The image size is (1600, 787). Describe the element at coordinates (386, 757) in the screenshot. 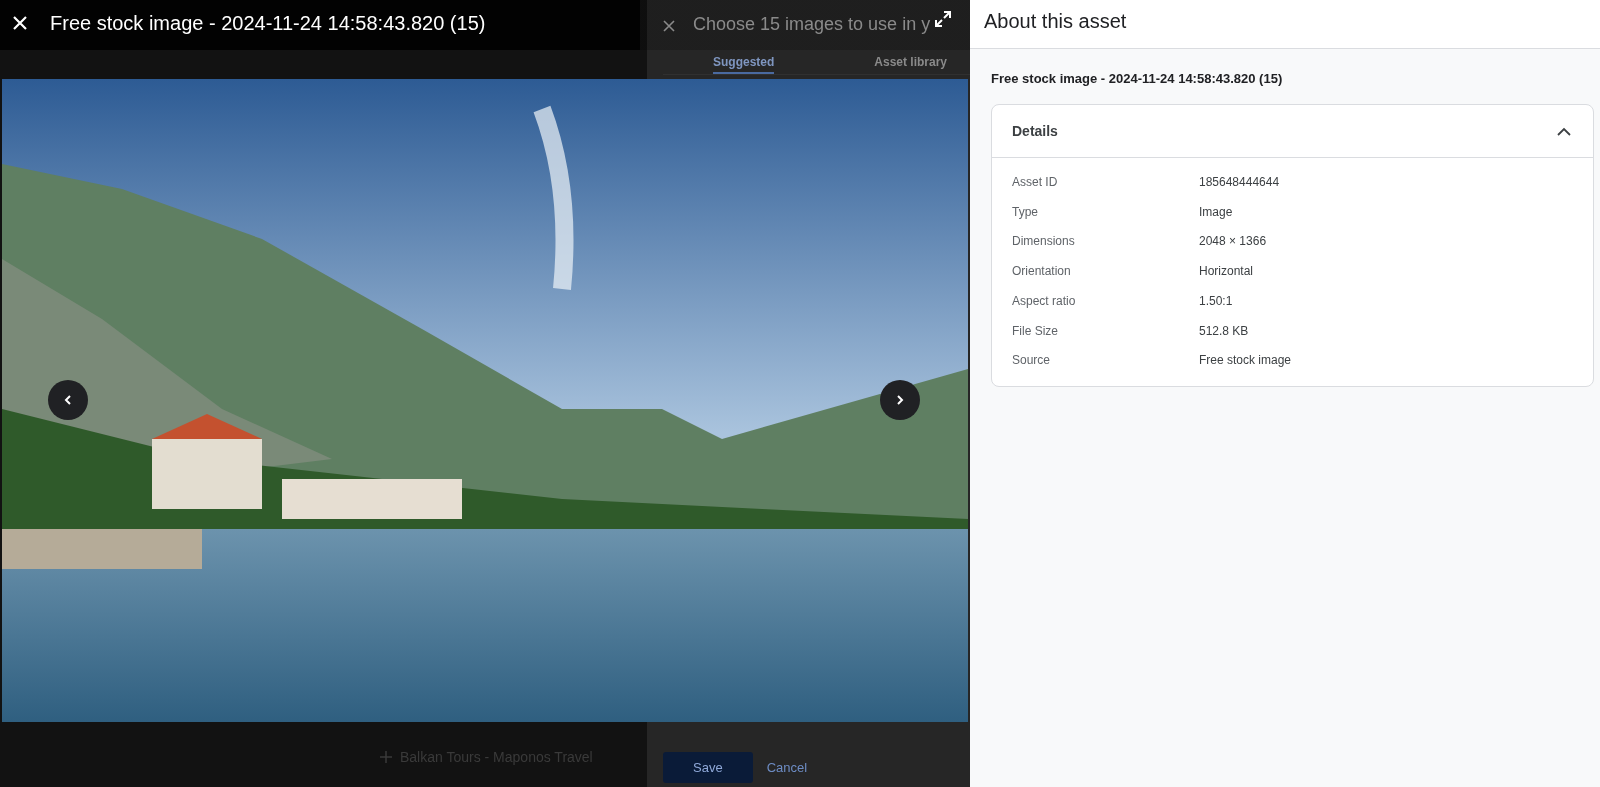

I see `plus-icon` at that location.